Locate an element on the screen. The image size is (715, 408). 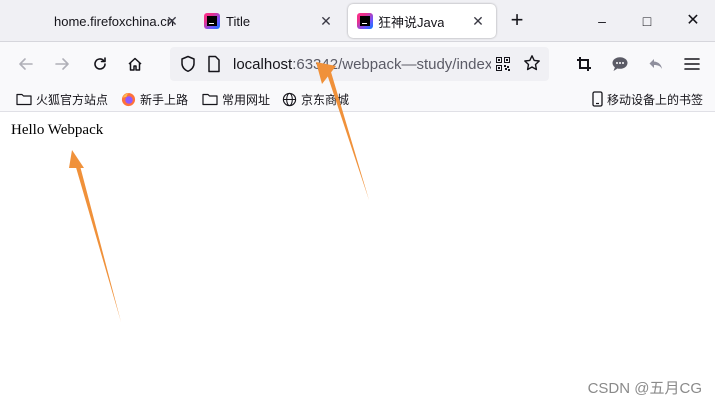
new-tab-button: + is located at coordinates (517, 20).